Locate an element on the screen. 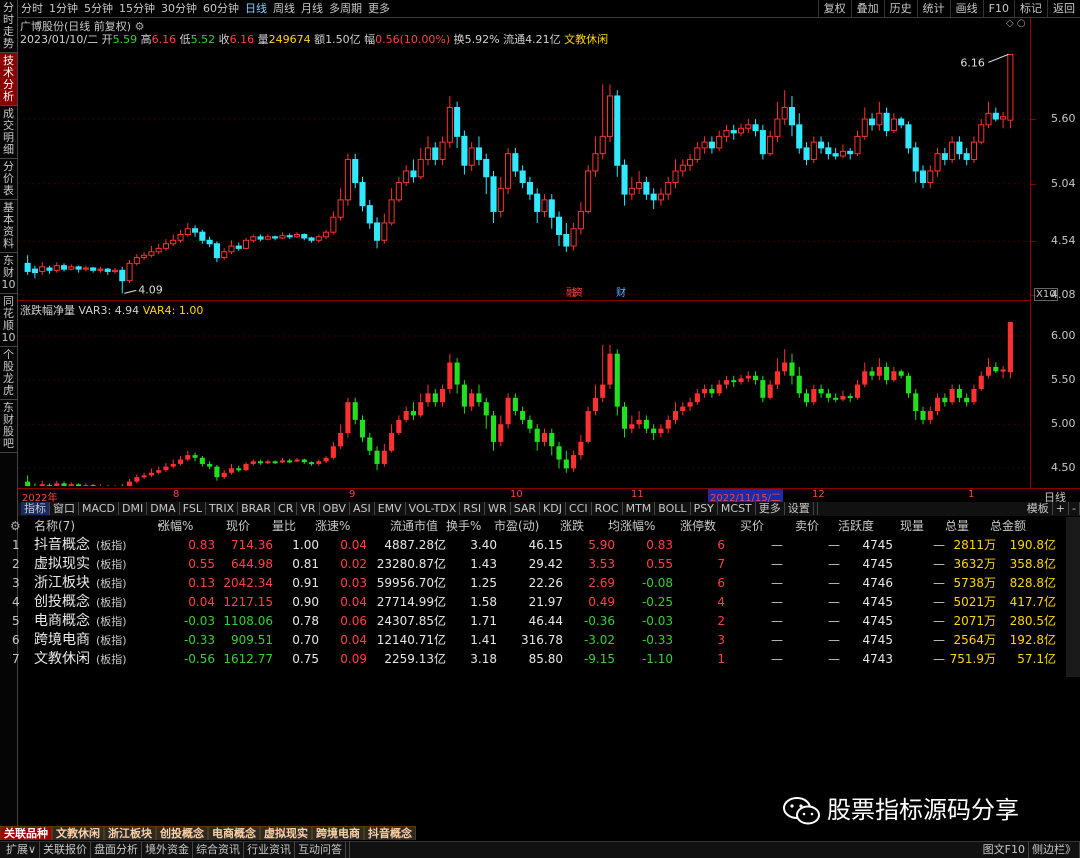 The image size is (1080, 858). bottom-tab-1: 文教休闲 is located at coordinates (78, 833).